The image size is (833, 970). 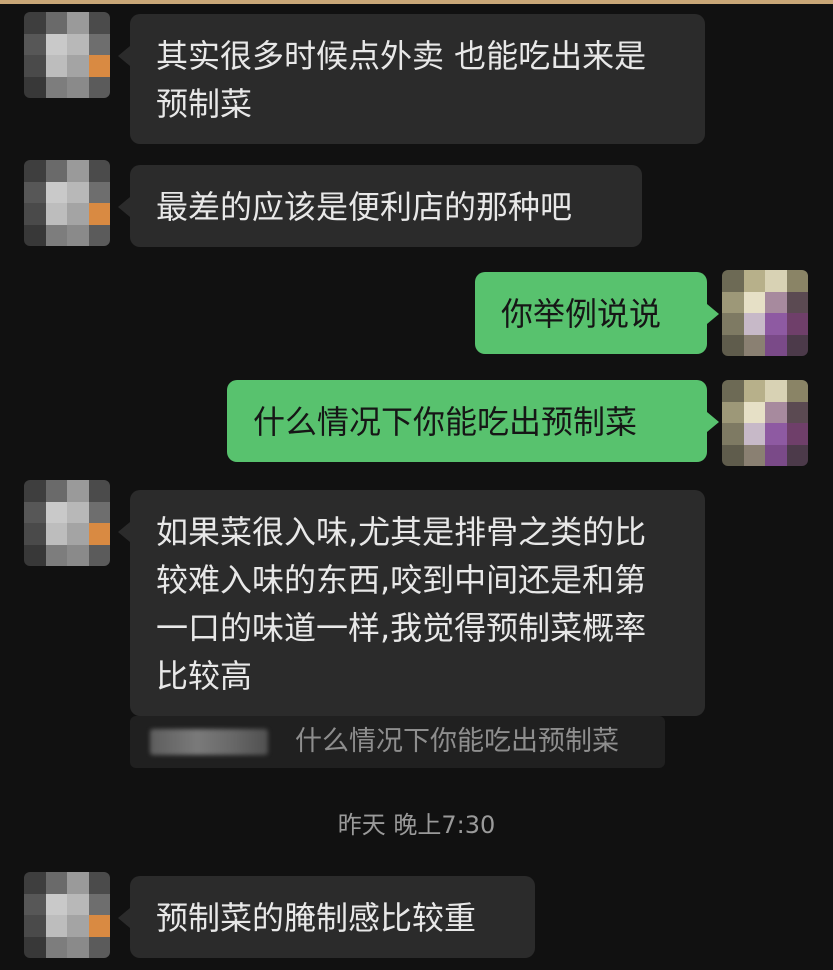 I want to click on top-edge-strip, so click(x=416, y=2).